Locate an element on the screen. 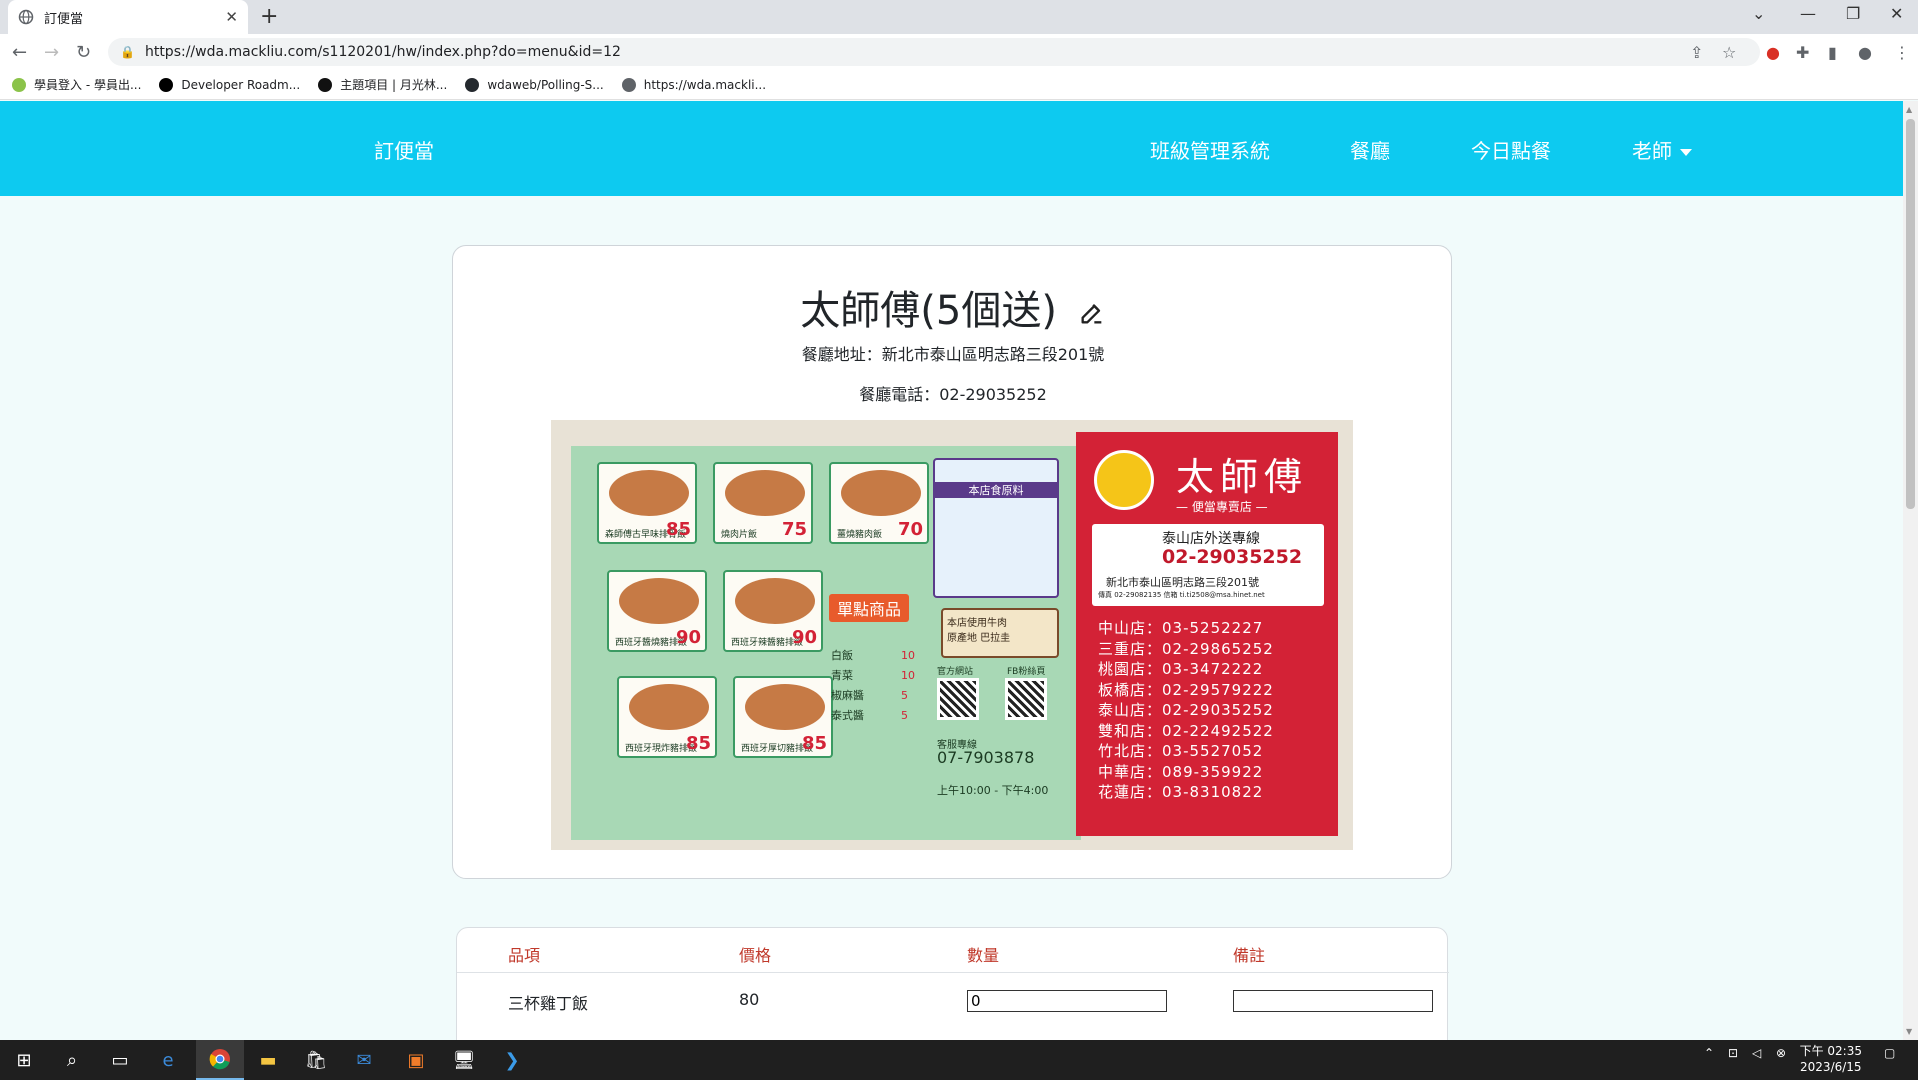 The width and height of the screenshot is (1918, 1080). site-brand: 訂便當 is located at coordinates (404, 149).